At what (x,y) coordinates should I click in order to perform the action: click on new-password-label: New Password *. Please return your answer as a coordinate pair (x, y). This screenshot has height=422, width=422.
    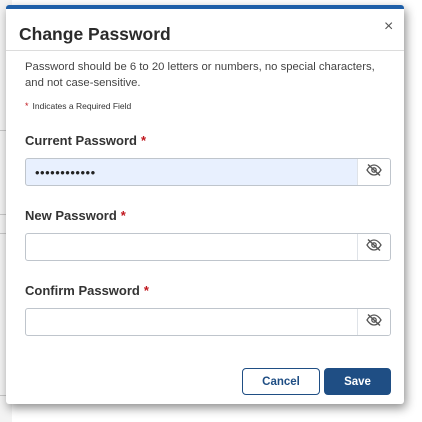
    Looking at the image, I should click on (75, 215).